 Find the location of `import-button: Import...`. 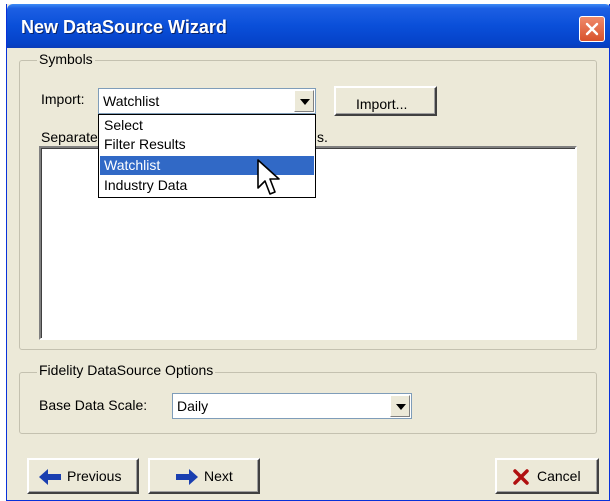

import-button: Import... is located at coordinates (385, 101).